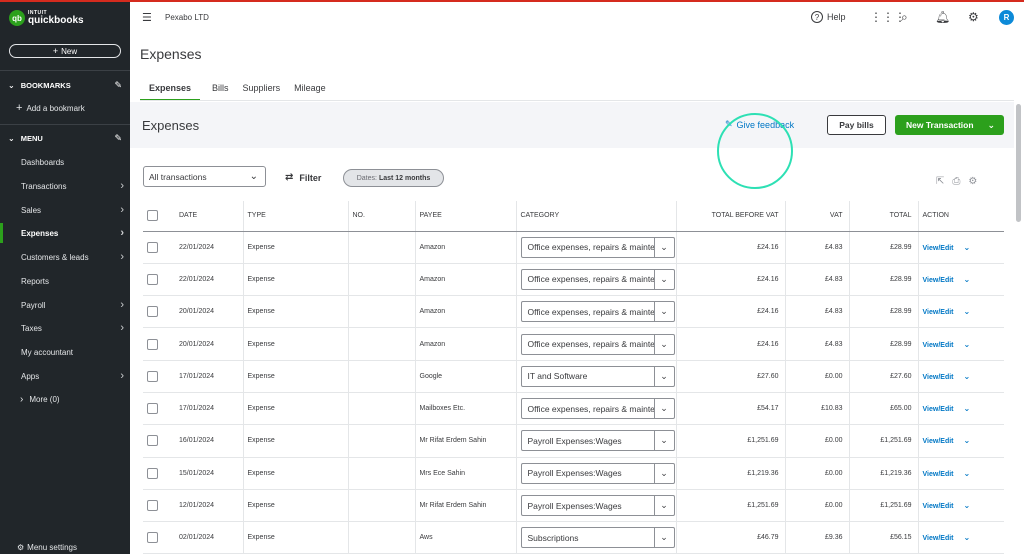  I want to click on header-date: DATE, so click(209, 216).